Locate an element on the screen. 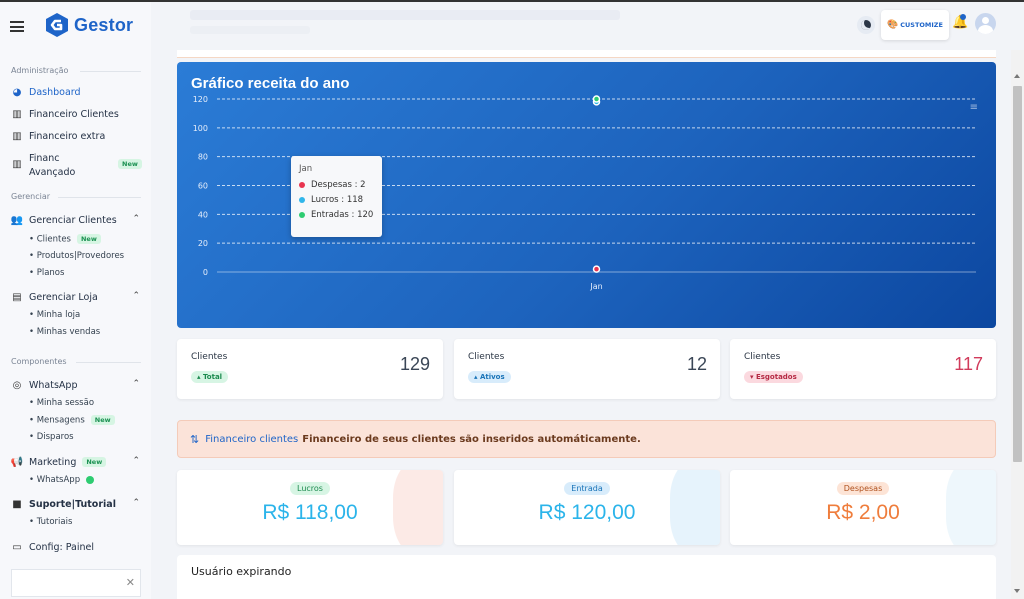 Image resolution: width=1024 pixels, height=599 pixels. money-card-entrada: Entrada R$ 120,00 is located at coordinates (587, 507).